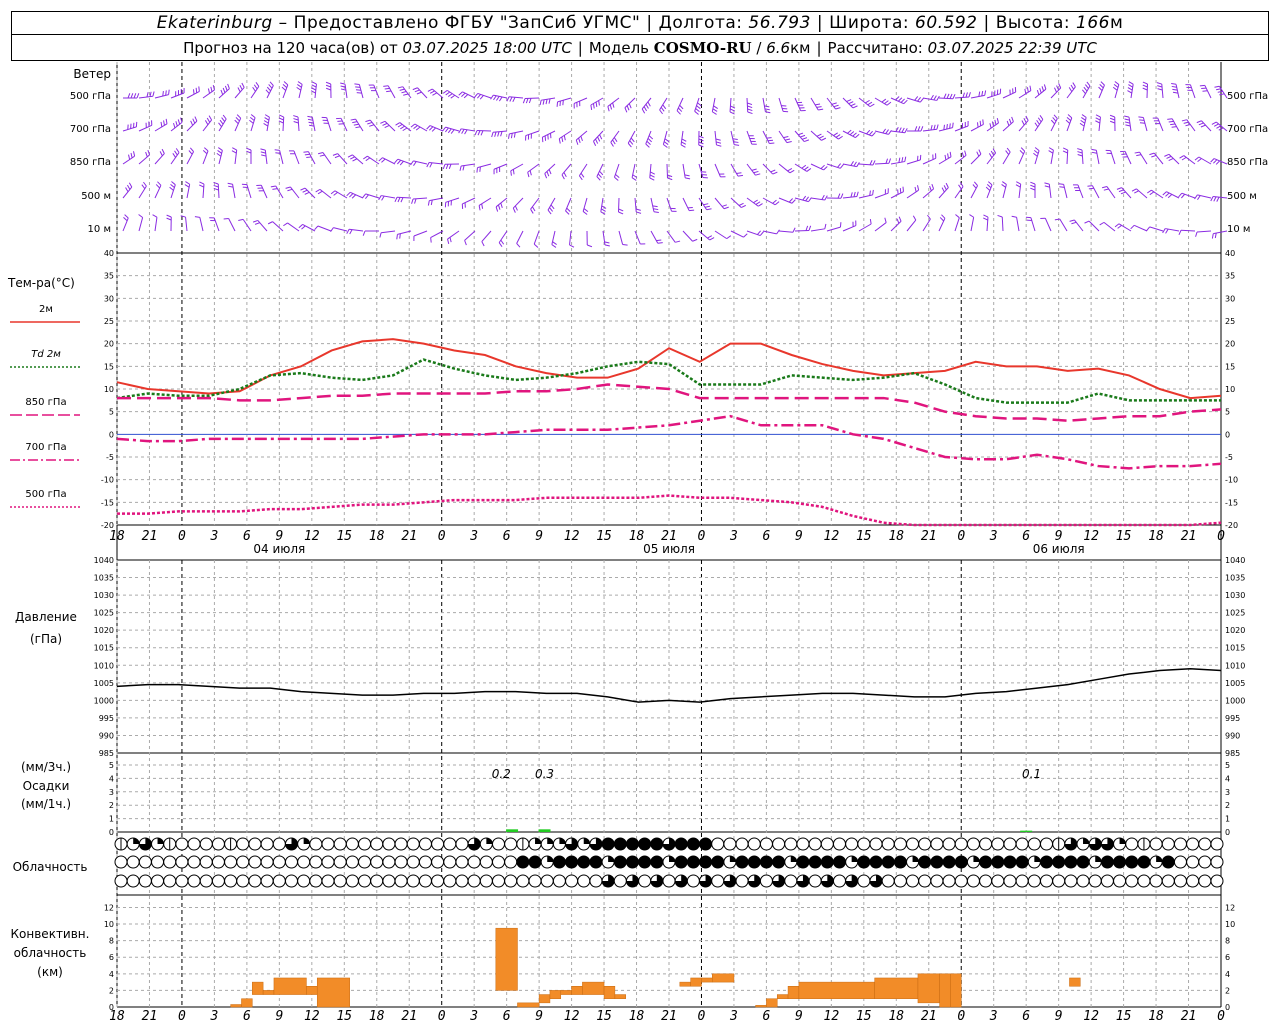  Describe the element at coordinates (107, 502) in the screenshot. I see `temp-ytick-left-11: -15` at that location.